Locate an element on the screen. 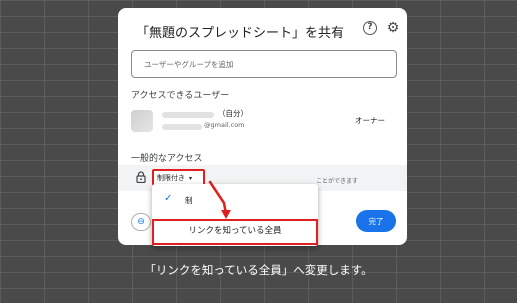  avatar is located at coordinates (142, 121).